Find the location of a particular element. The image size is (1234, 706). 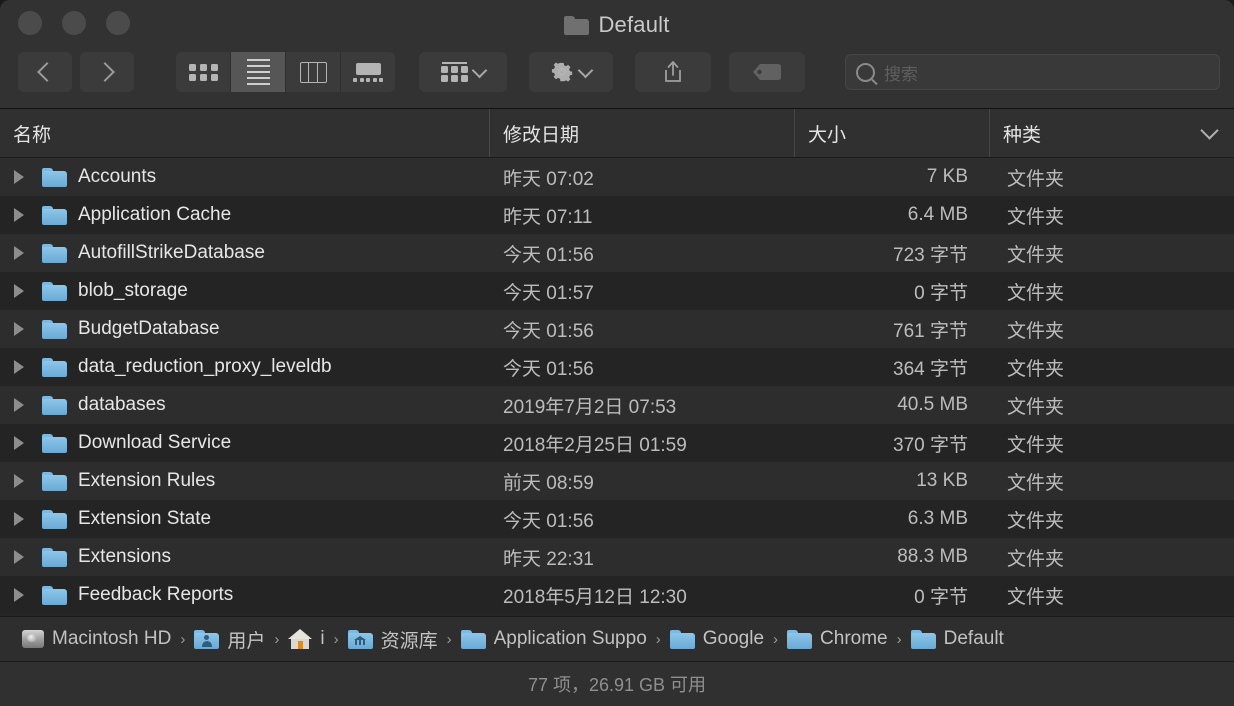

zoom-button is located at coordinates (118, 23).